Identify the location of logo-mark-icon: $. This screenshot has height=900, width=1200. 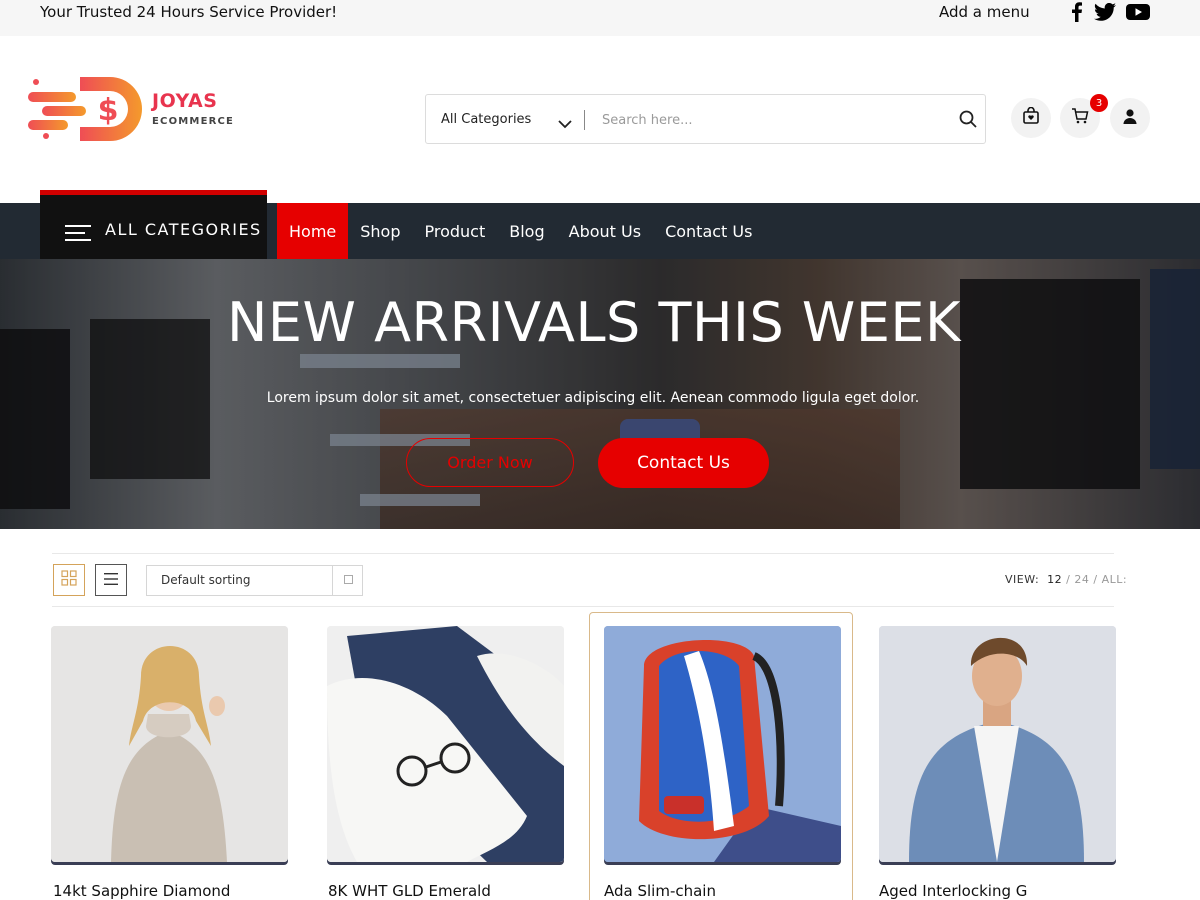
(85, 109).